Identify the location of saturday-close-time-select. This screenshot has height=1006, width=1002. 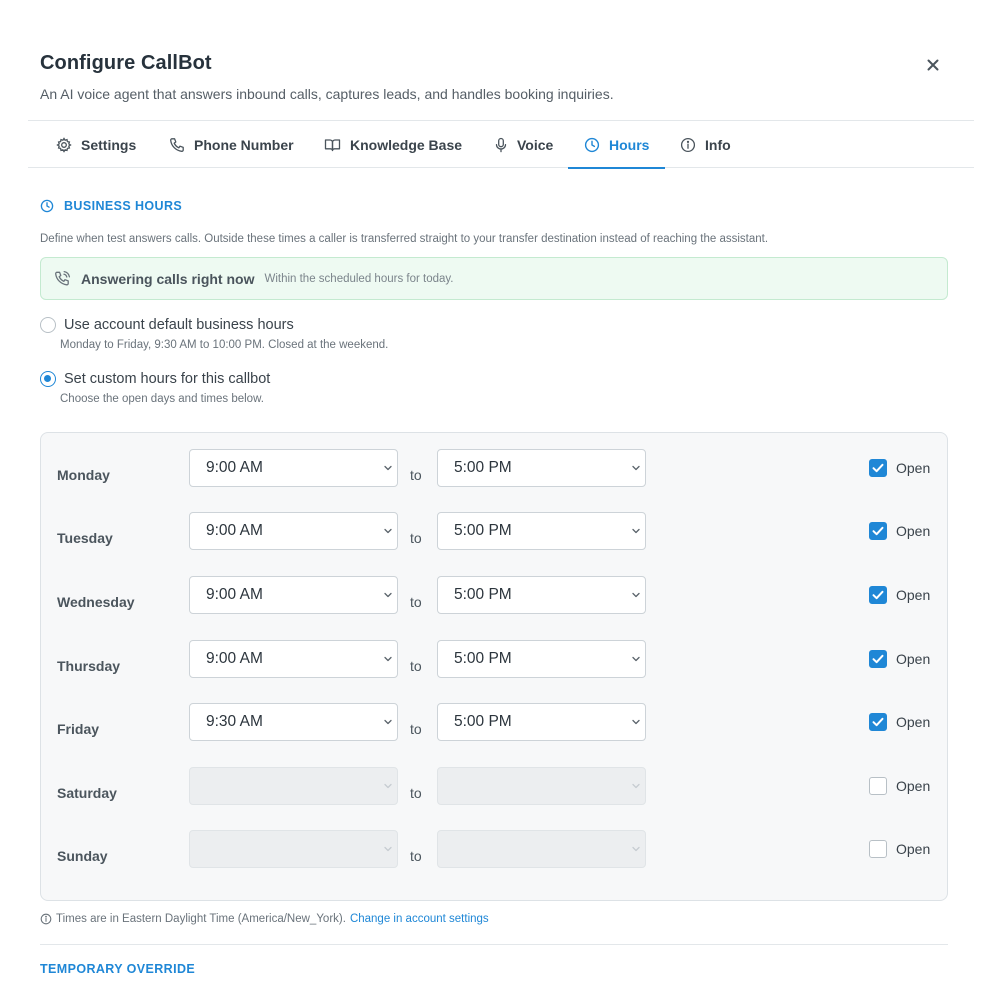
(541, 786).